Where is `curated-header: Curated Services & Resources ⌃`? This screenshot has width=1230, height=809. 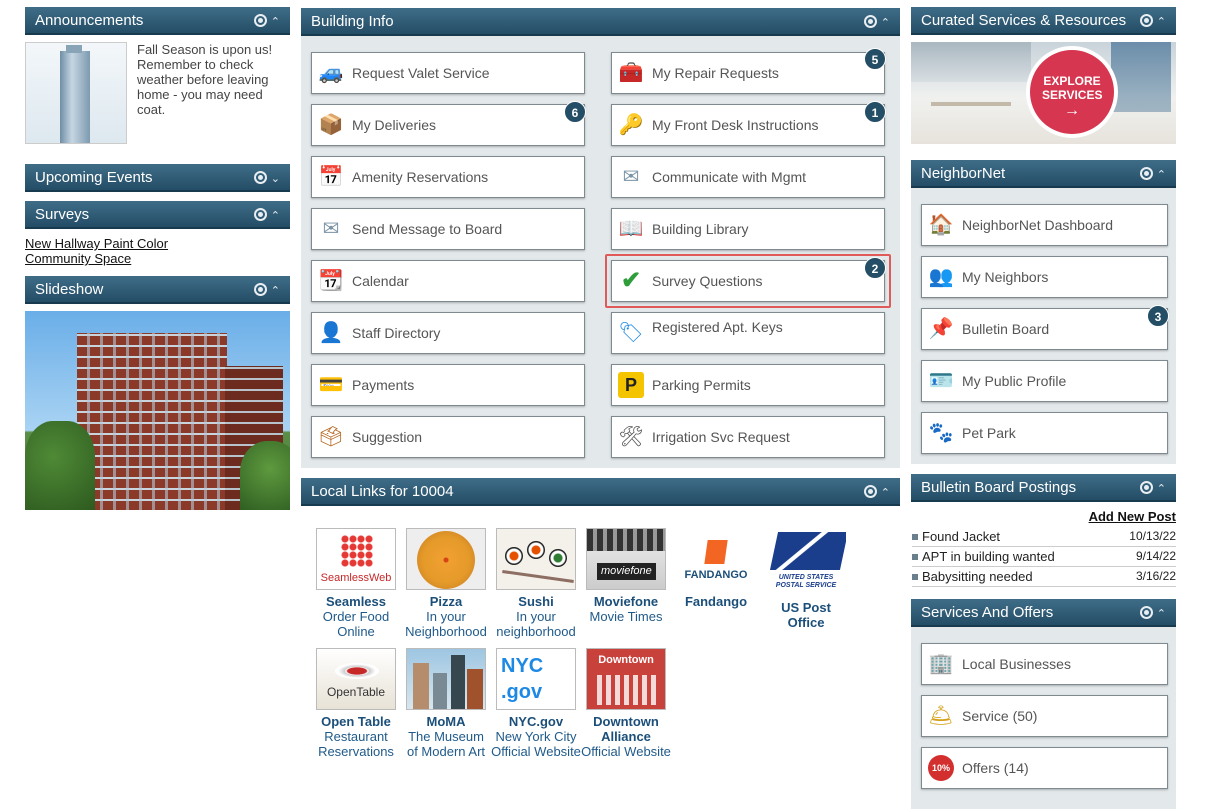 curated-header: Curated Services & Resources ⌃ is located at coordinates (1043, 21).